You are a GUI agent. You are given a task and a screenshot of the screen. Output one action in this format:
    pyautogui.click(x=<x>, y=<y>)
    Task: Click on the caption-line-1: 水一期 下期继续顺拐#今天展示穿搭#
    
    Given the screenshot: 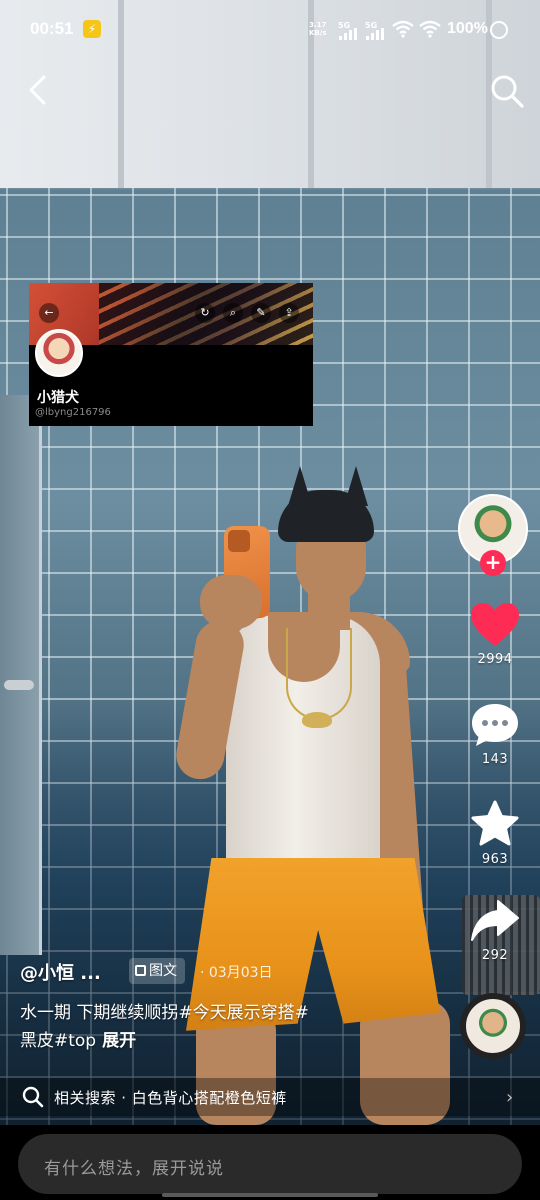 What is the action you would take?
    pyautogui.click(x=164, y=1013)
    